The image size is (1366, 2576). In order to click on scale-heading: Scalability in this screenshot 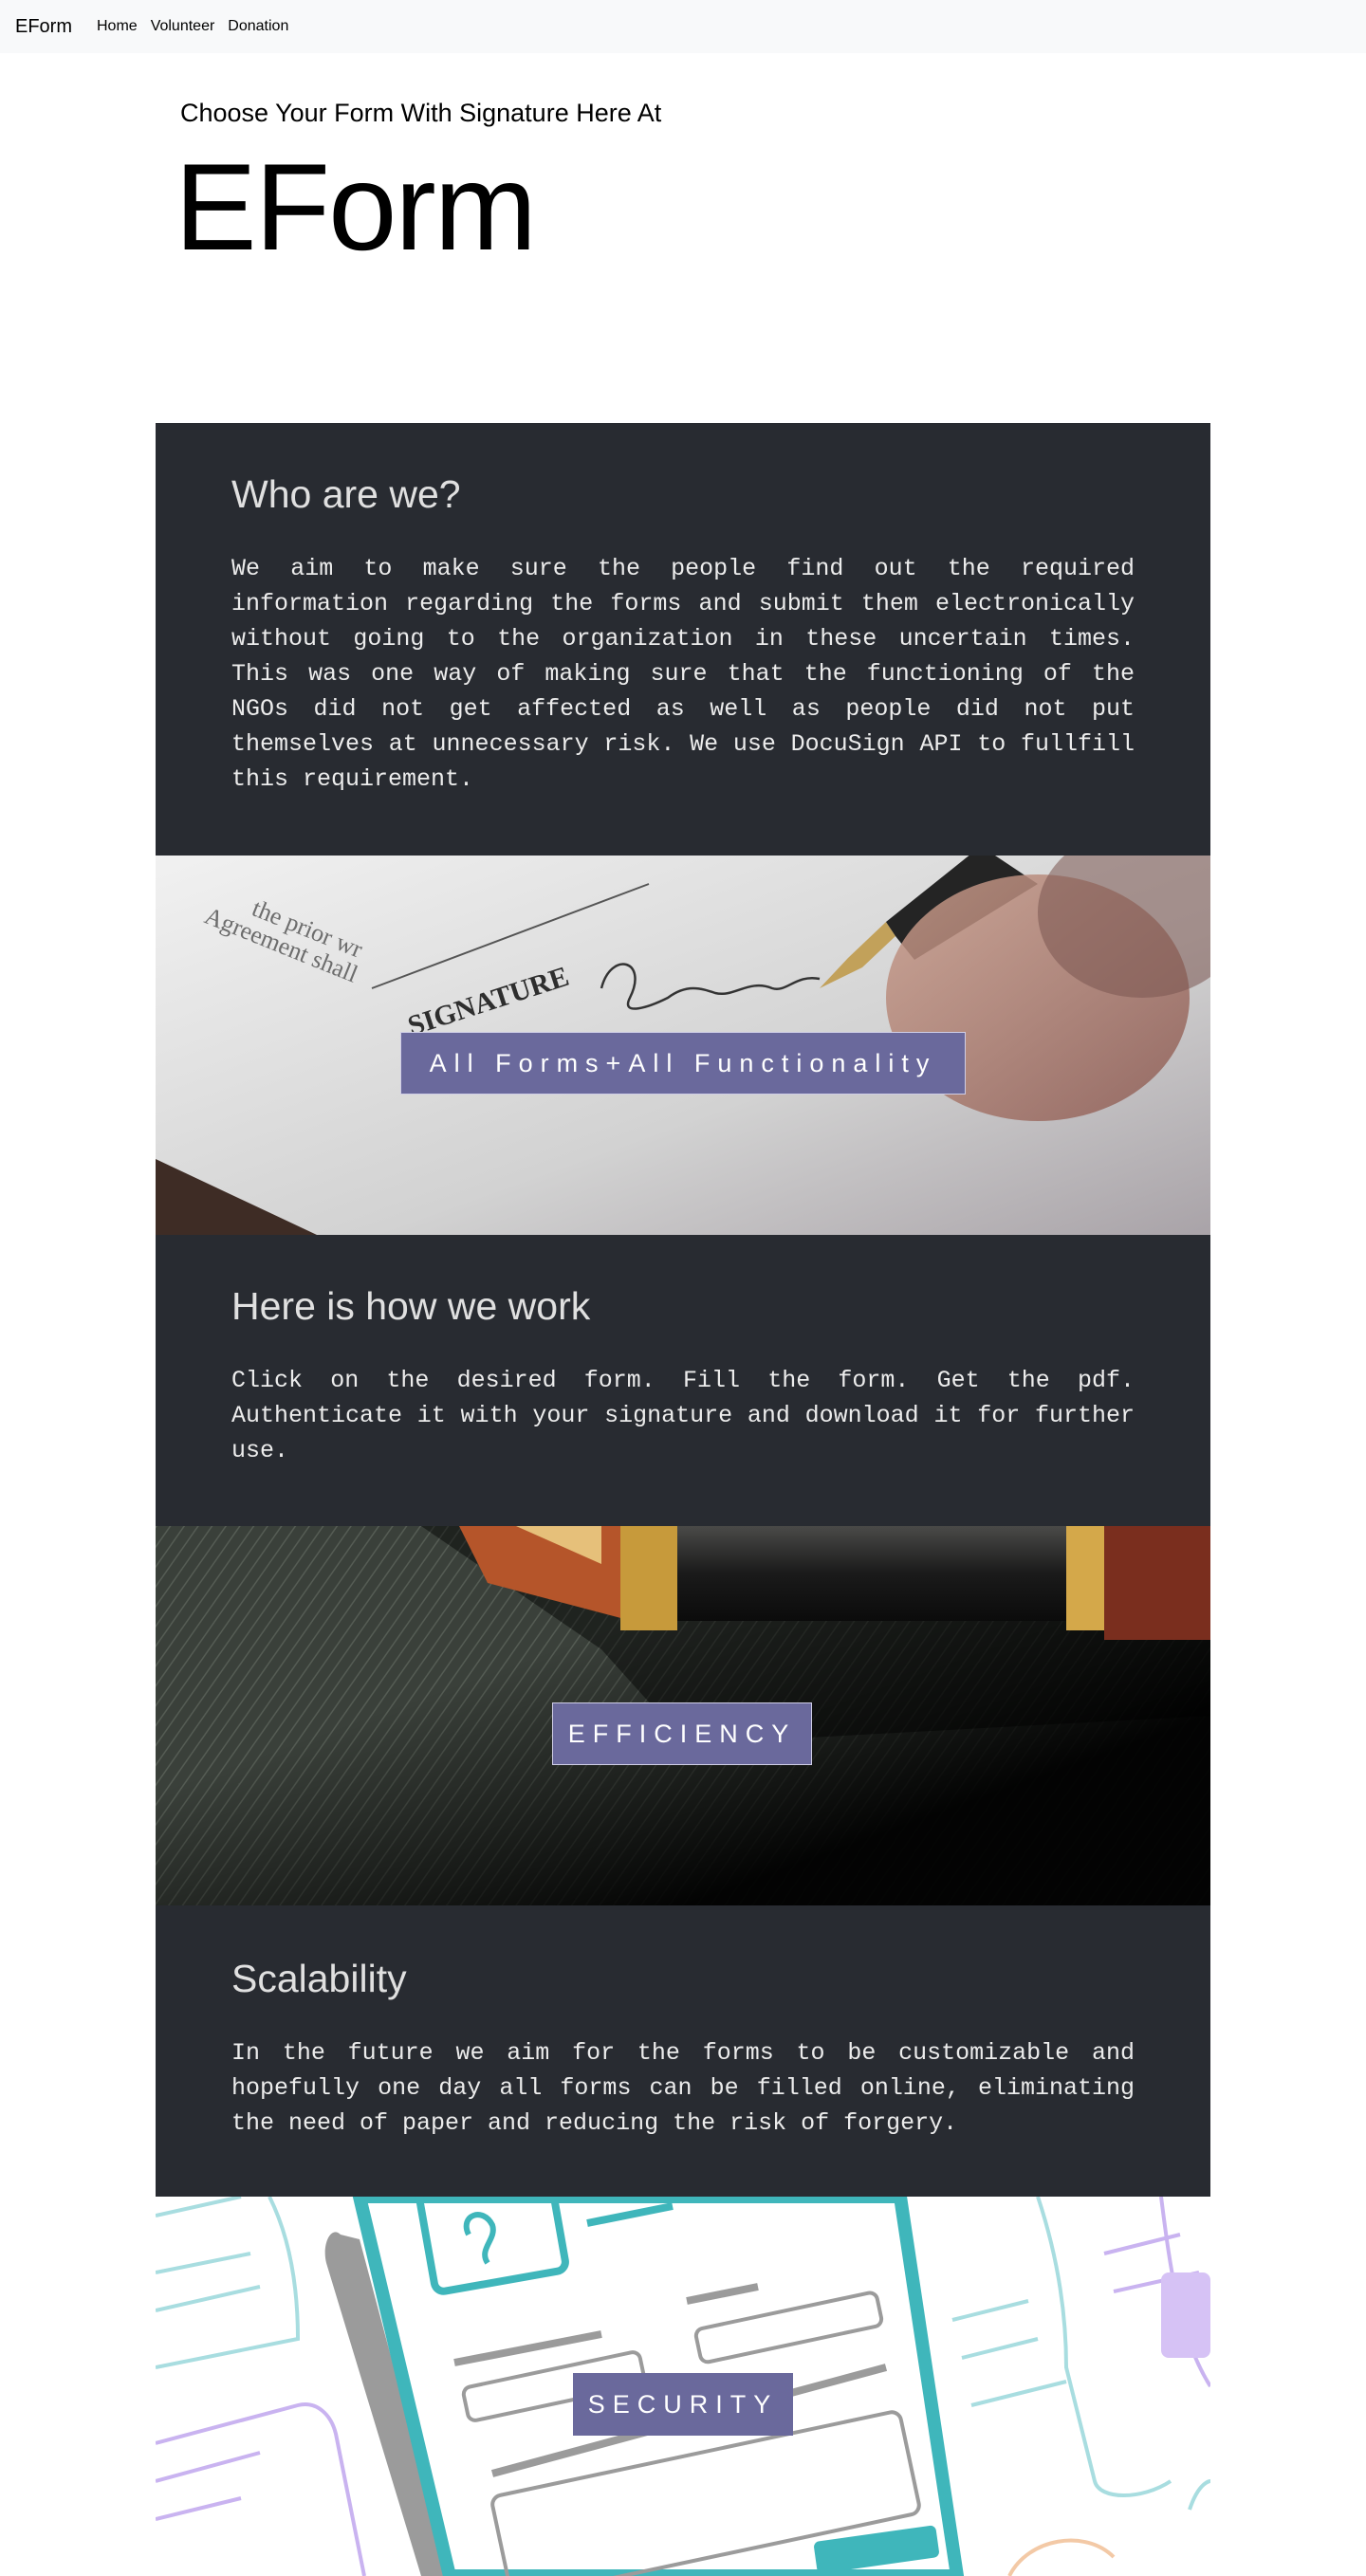, I will do `click(319, 1978)`.